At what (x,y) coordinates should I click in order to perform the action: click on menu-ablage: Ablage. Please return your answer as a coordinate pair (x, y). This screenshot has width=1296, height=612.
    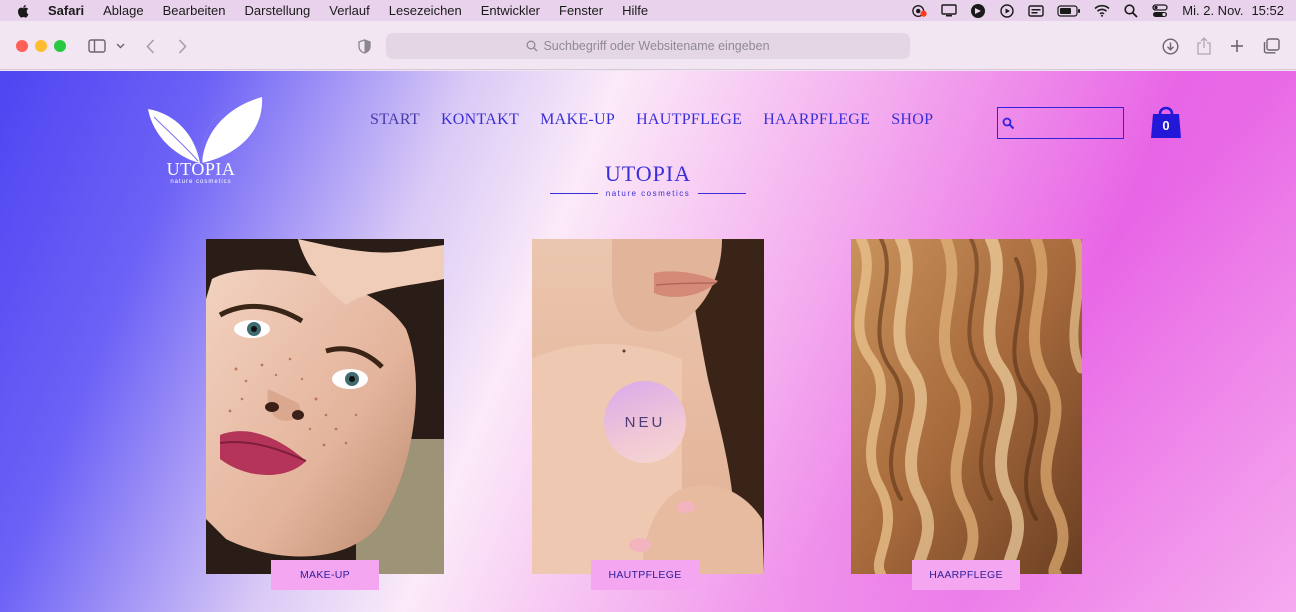
    Looking at the image, I should click on (123, 10).